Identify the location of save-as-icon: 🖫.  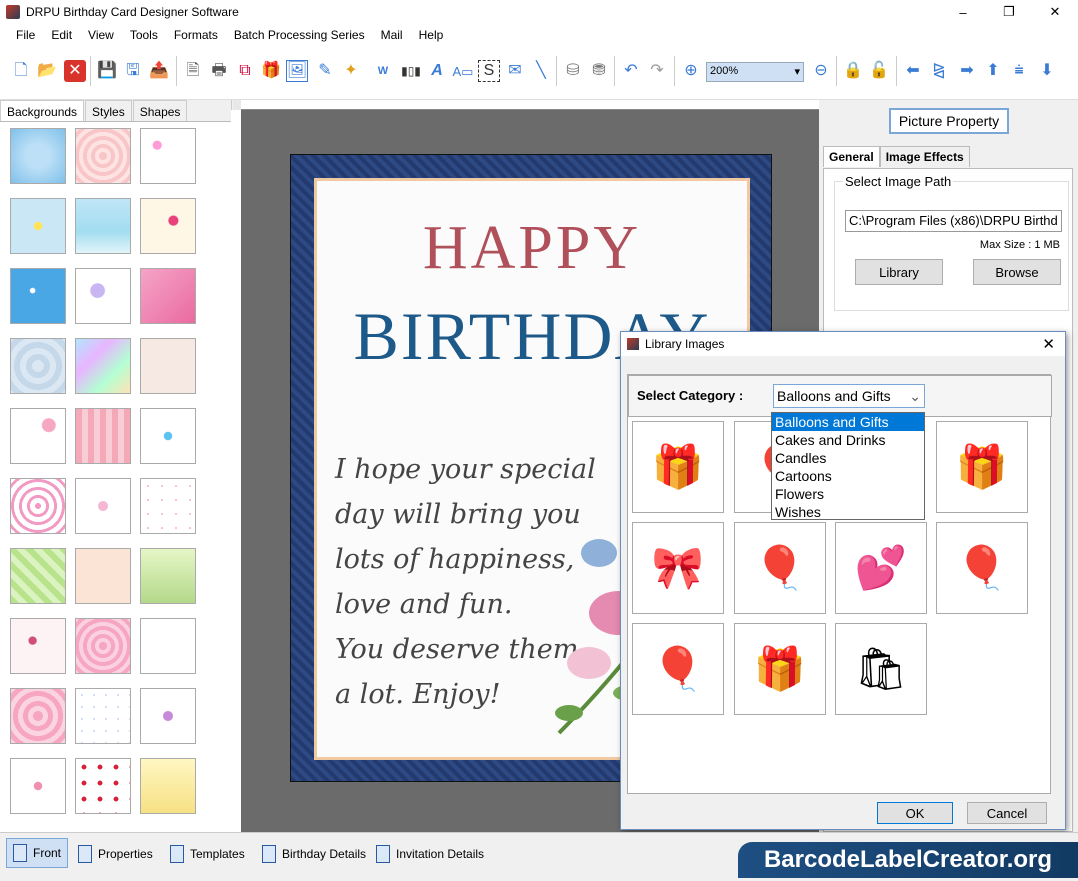
(133, 71).